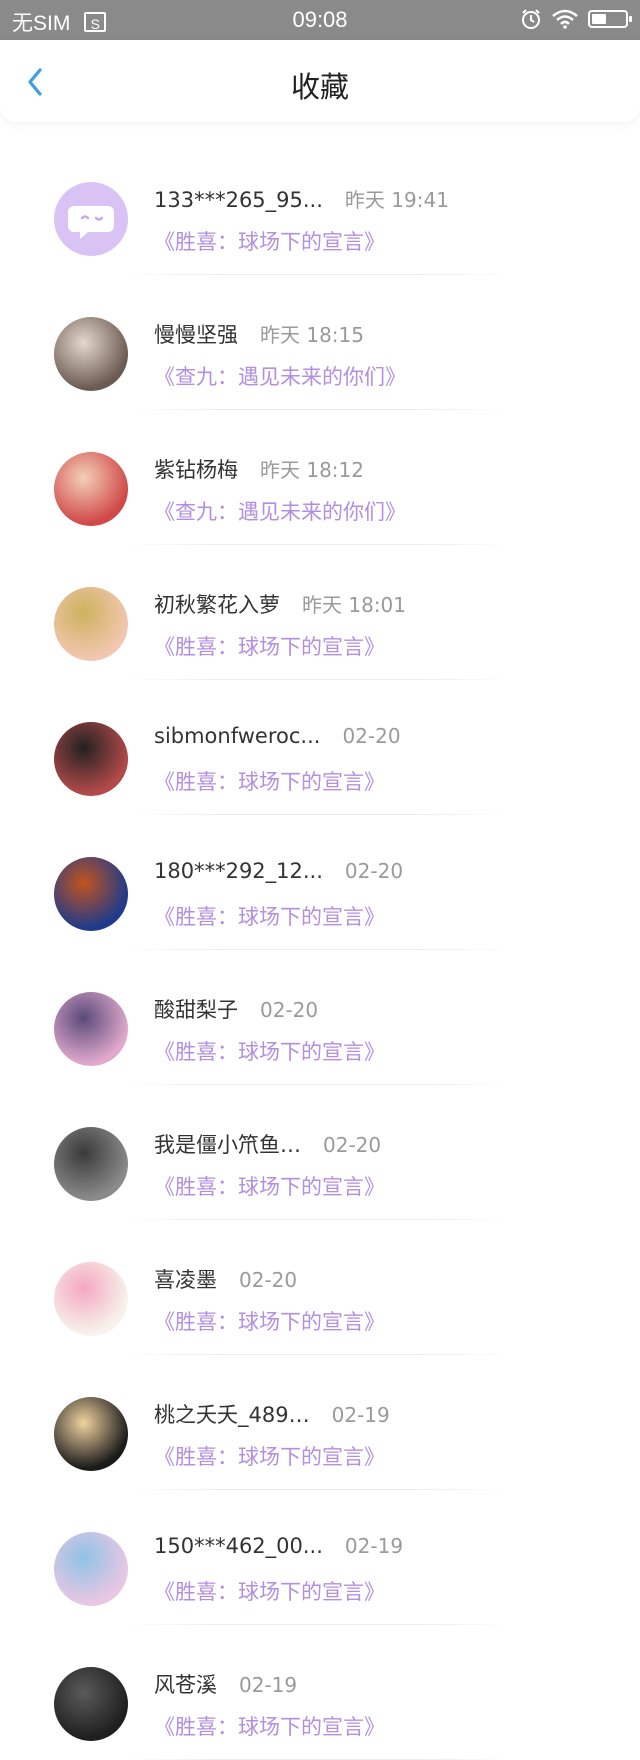  I want to click on user-name: 初秋繁花入萝 昨天 18:01, so click(280, 604).